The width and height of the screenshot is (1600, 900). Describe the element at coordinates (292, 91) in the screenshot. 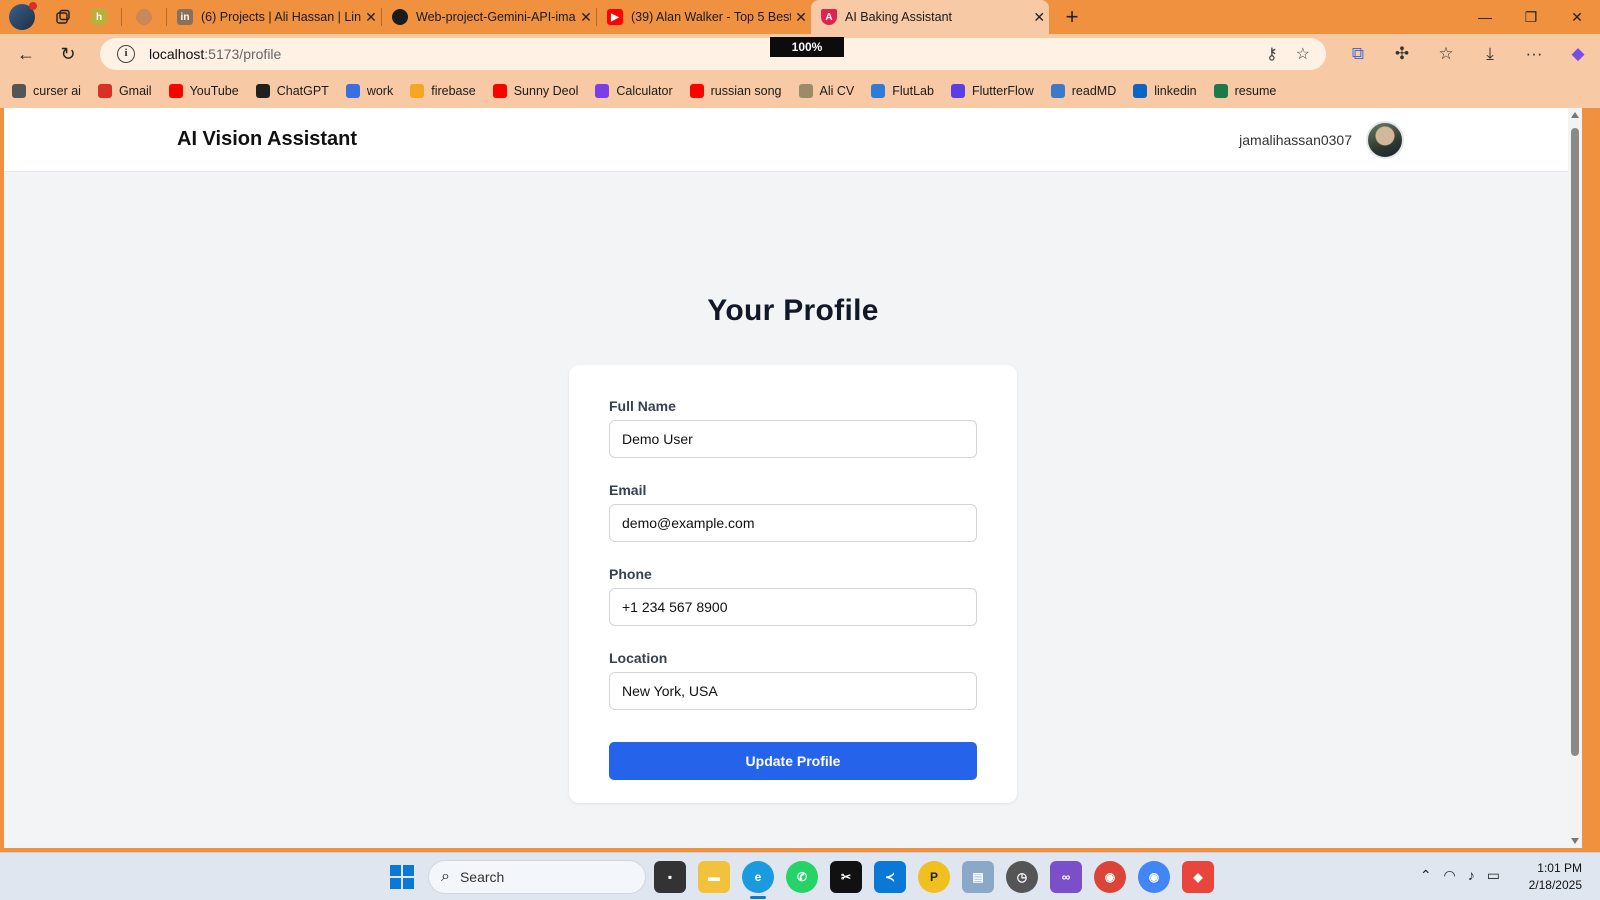

I see `bookmark-item: ChatGPT` at that location.